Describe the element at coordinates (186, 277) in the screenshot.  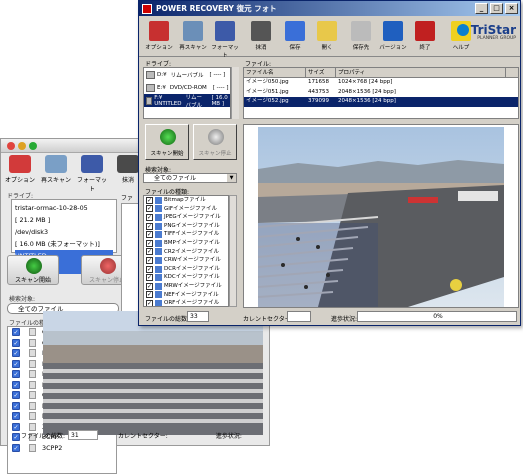
I see `file-type-item: ✓ KDCイメージファイル` at that location.